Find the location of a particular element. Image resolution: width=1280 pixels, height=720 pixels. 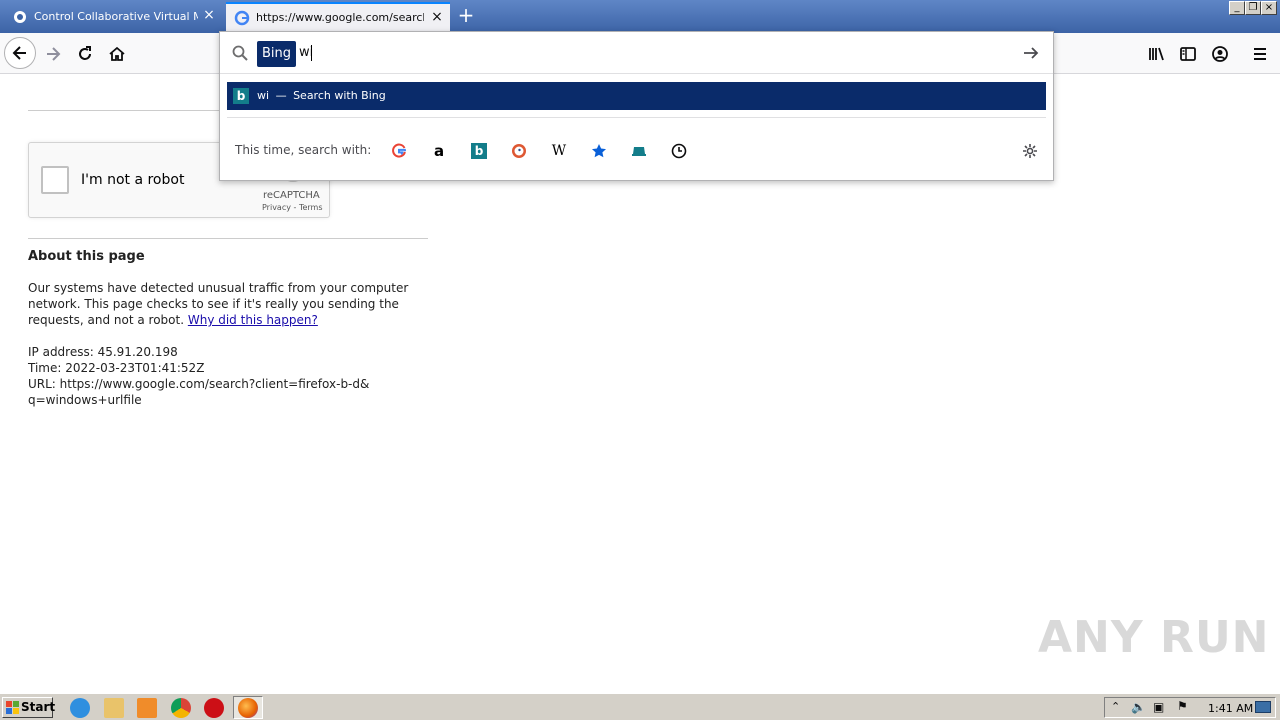

reload-icon is located at coordinates (85, 53).